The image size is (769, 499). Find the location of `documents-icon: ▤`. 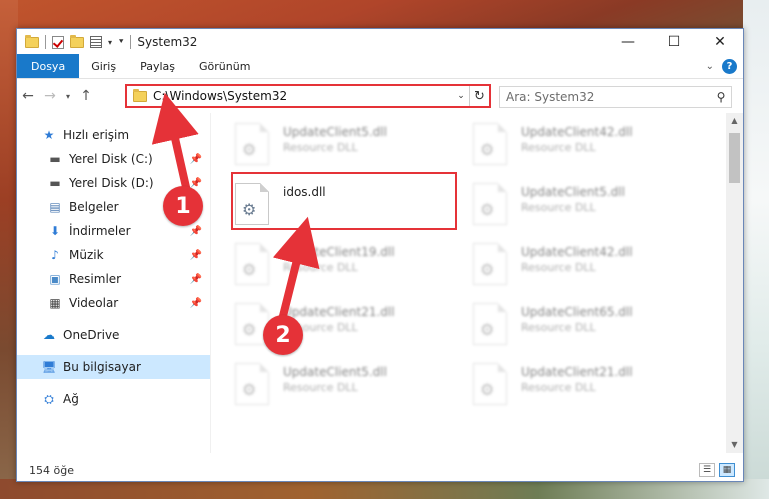

documents-icon: ▤ is located at coordinates (55, 207).